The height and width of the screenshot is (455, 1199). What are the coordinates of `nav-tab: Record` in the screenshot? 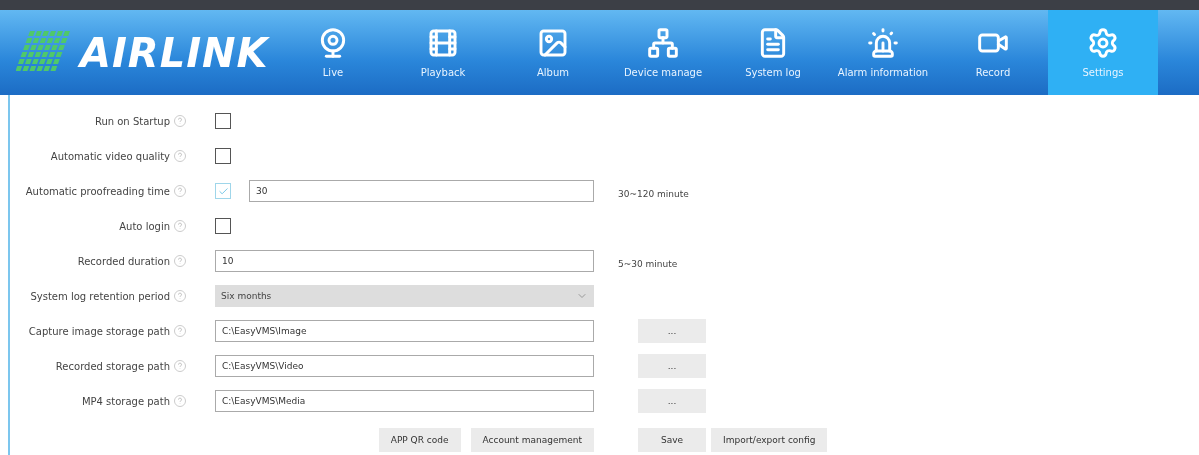 It's located at (993, 52).